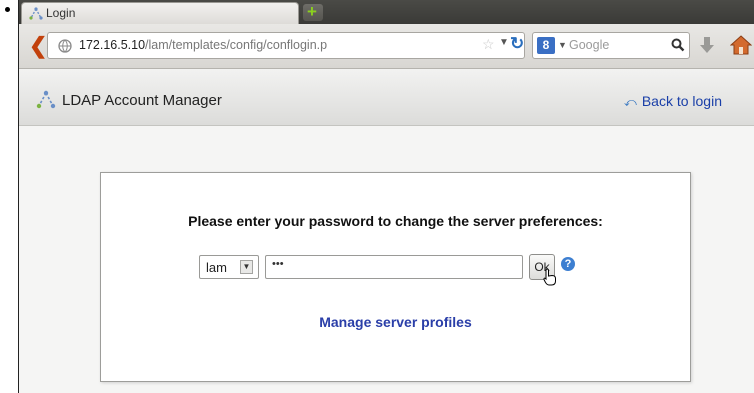 The width and height of the screenshot is (754, 393). Describe the element at coordinates (630, 102) in the screenshot. I see `back-arrow-small-icon: ⤺` at that location.